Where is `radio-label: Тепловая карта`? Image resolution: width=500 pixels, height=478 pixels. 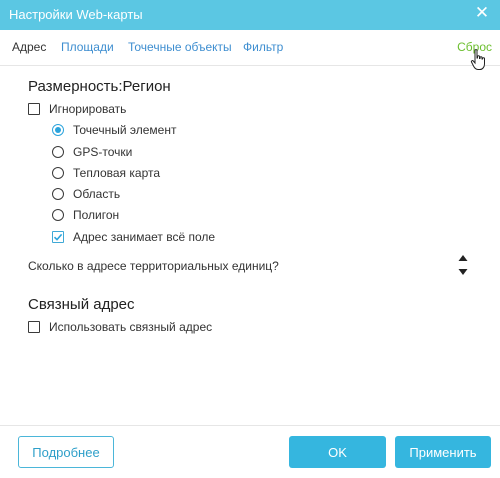 radio-label: Тепловая карта is located at coordinates (117, 173).